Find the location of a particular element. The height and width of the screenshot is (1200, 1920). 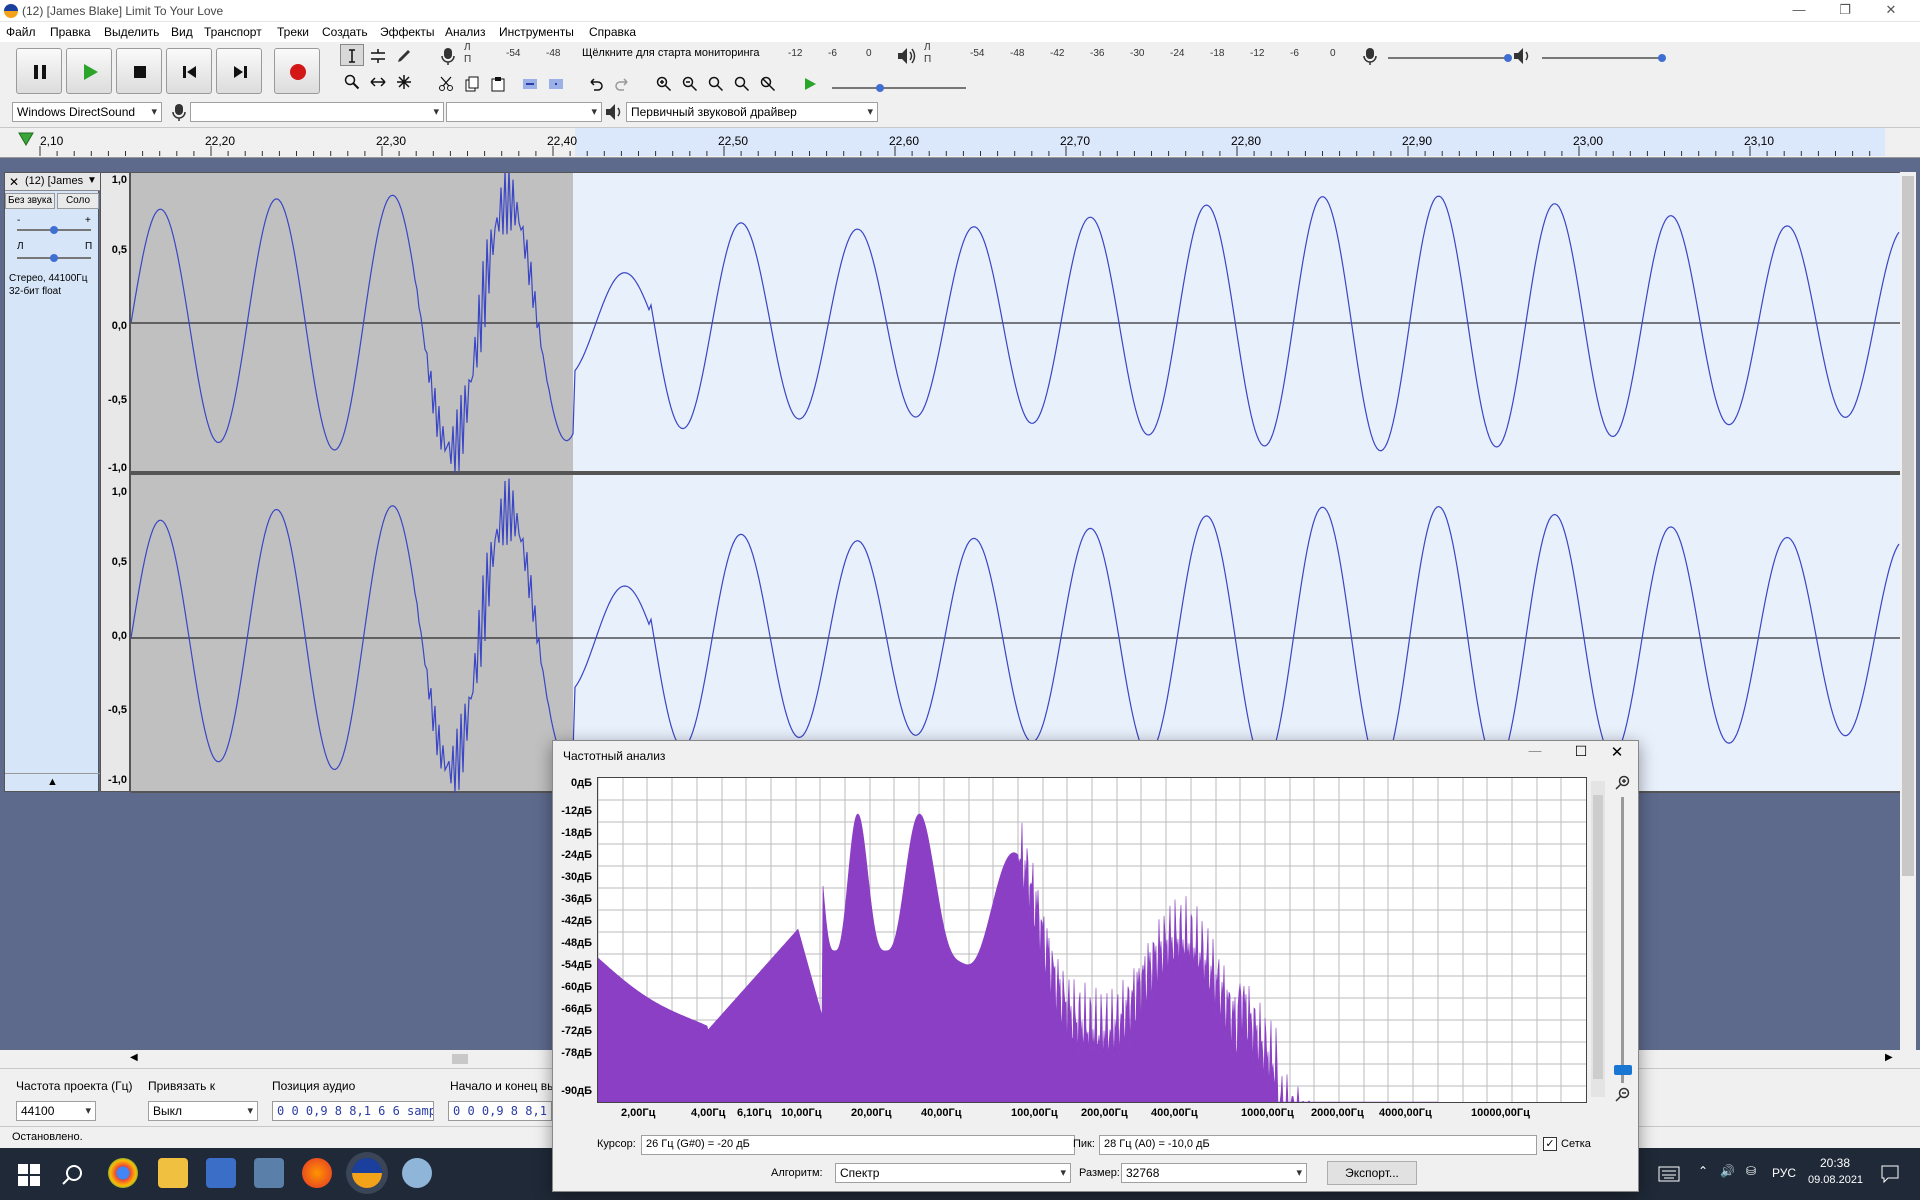

algorithm-select: Спектр is located at coordinates (953, 1173).